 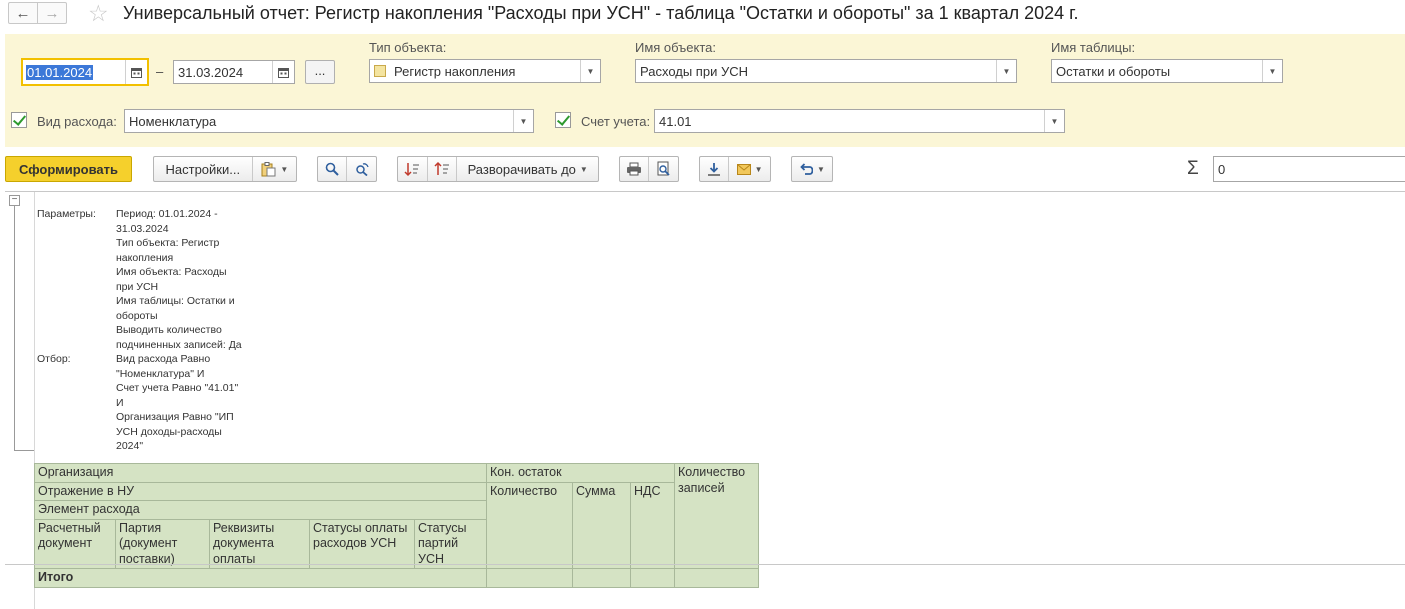 What do you see at coordinates (485, 71) in the screenshot?
I see `object-type-select: Регистр накопления ▼` at bounding box center [485, 71].